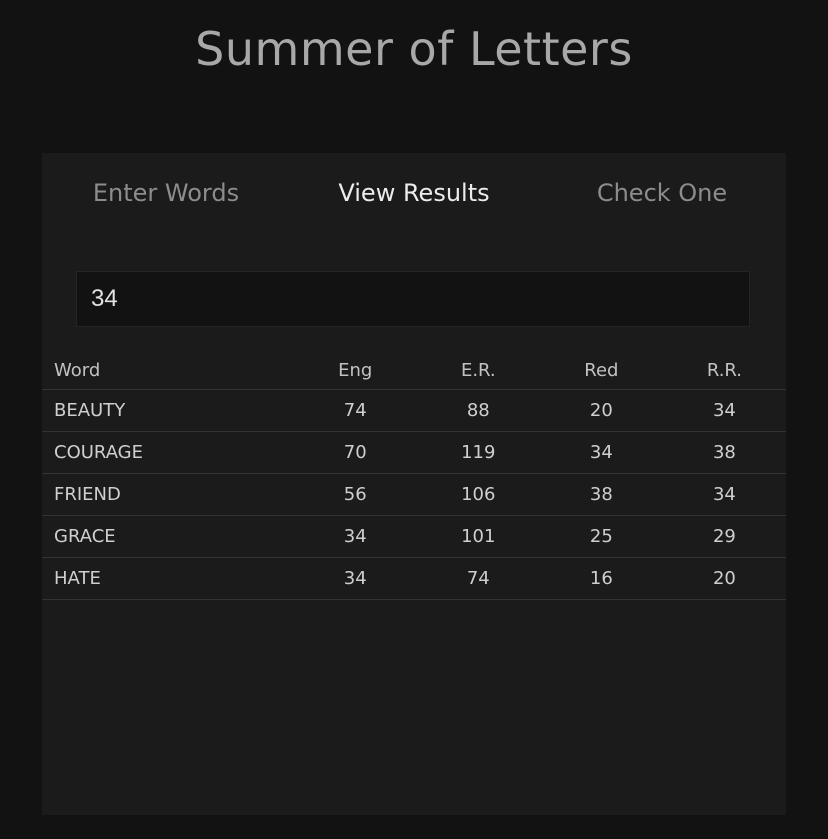 This screenshot has height=839, width=828. I want to click on cell-eng: 70, so click(355, 452).